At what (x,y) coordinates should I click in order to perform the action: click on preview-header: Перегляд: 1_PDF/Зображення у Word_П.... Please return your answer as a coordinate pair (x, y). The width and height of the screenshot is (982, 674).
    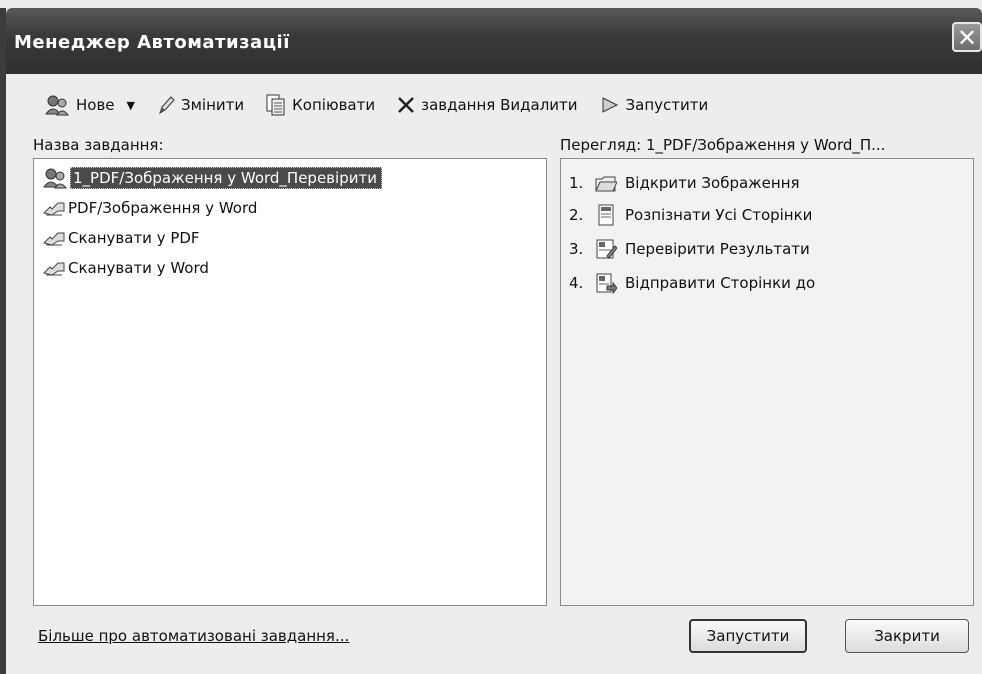
    Looking at the image, I should click on (723, 145).